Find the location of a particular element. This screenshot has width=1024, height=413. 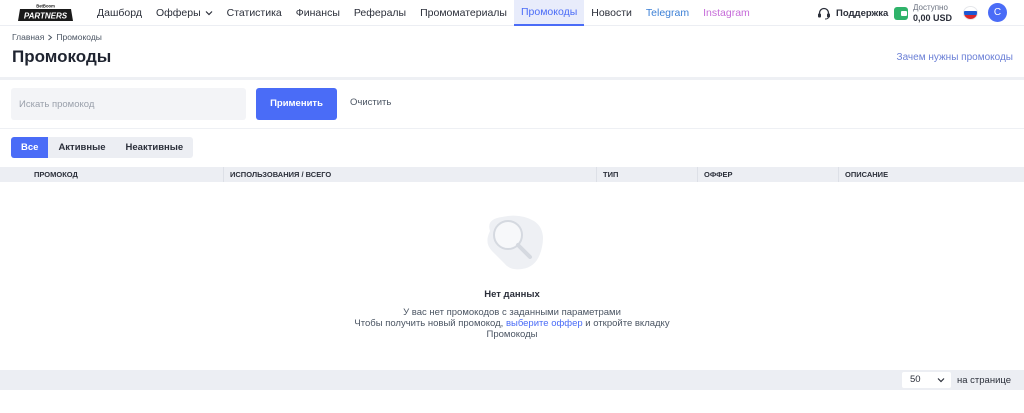

help-link: Зачем нужны промокоды is located at coordinates (955, 57).